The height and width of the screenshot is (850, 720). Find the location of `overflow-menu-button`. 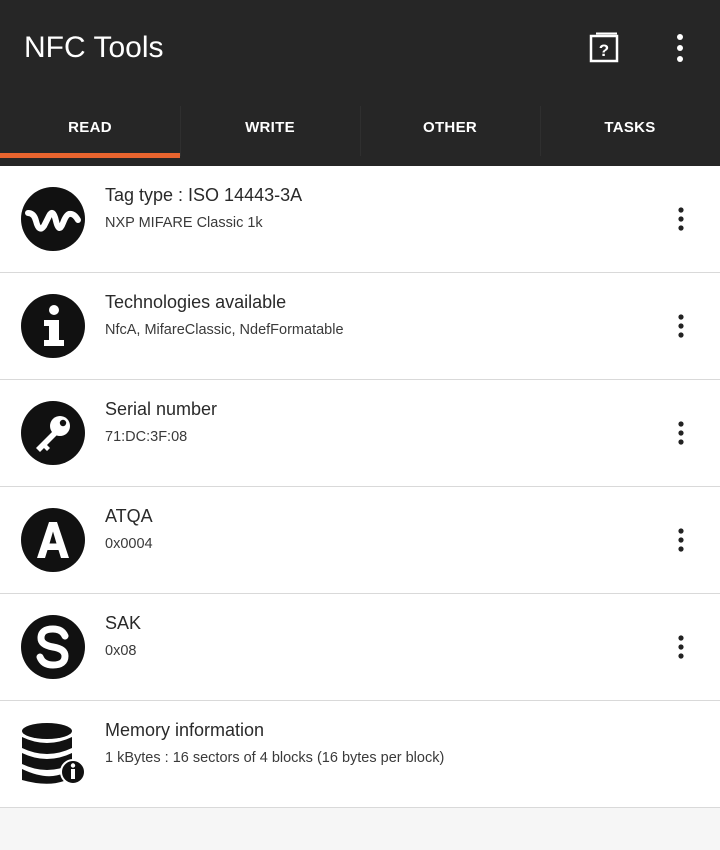

overflow-menu-button is located at coordinates (680, 48).